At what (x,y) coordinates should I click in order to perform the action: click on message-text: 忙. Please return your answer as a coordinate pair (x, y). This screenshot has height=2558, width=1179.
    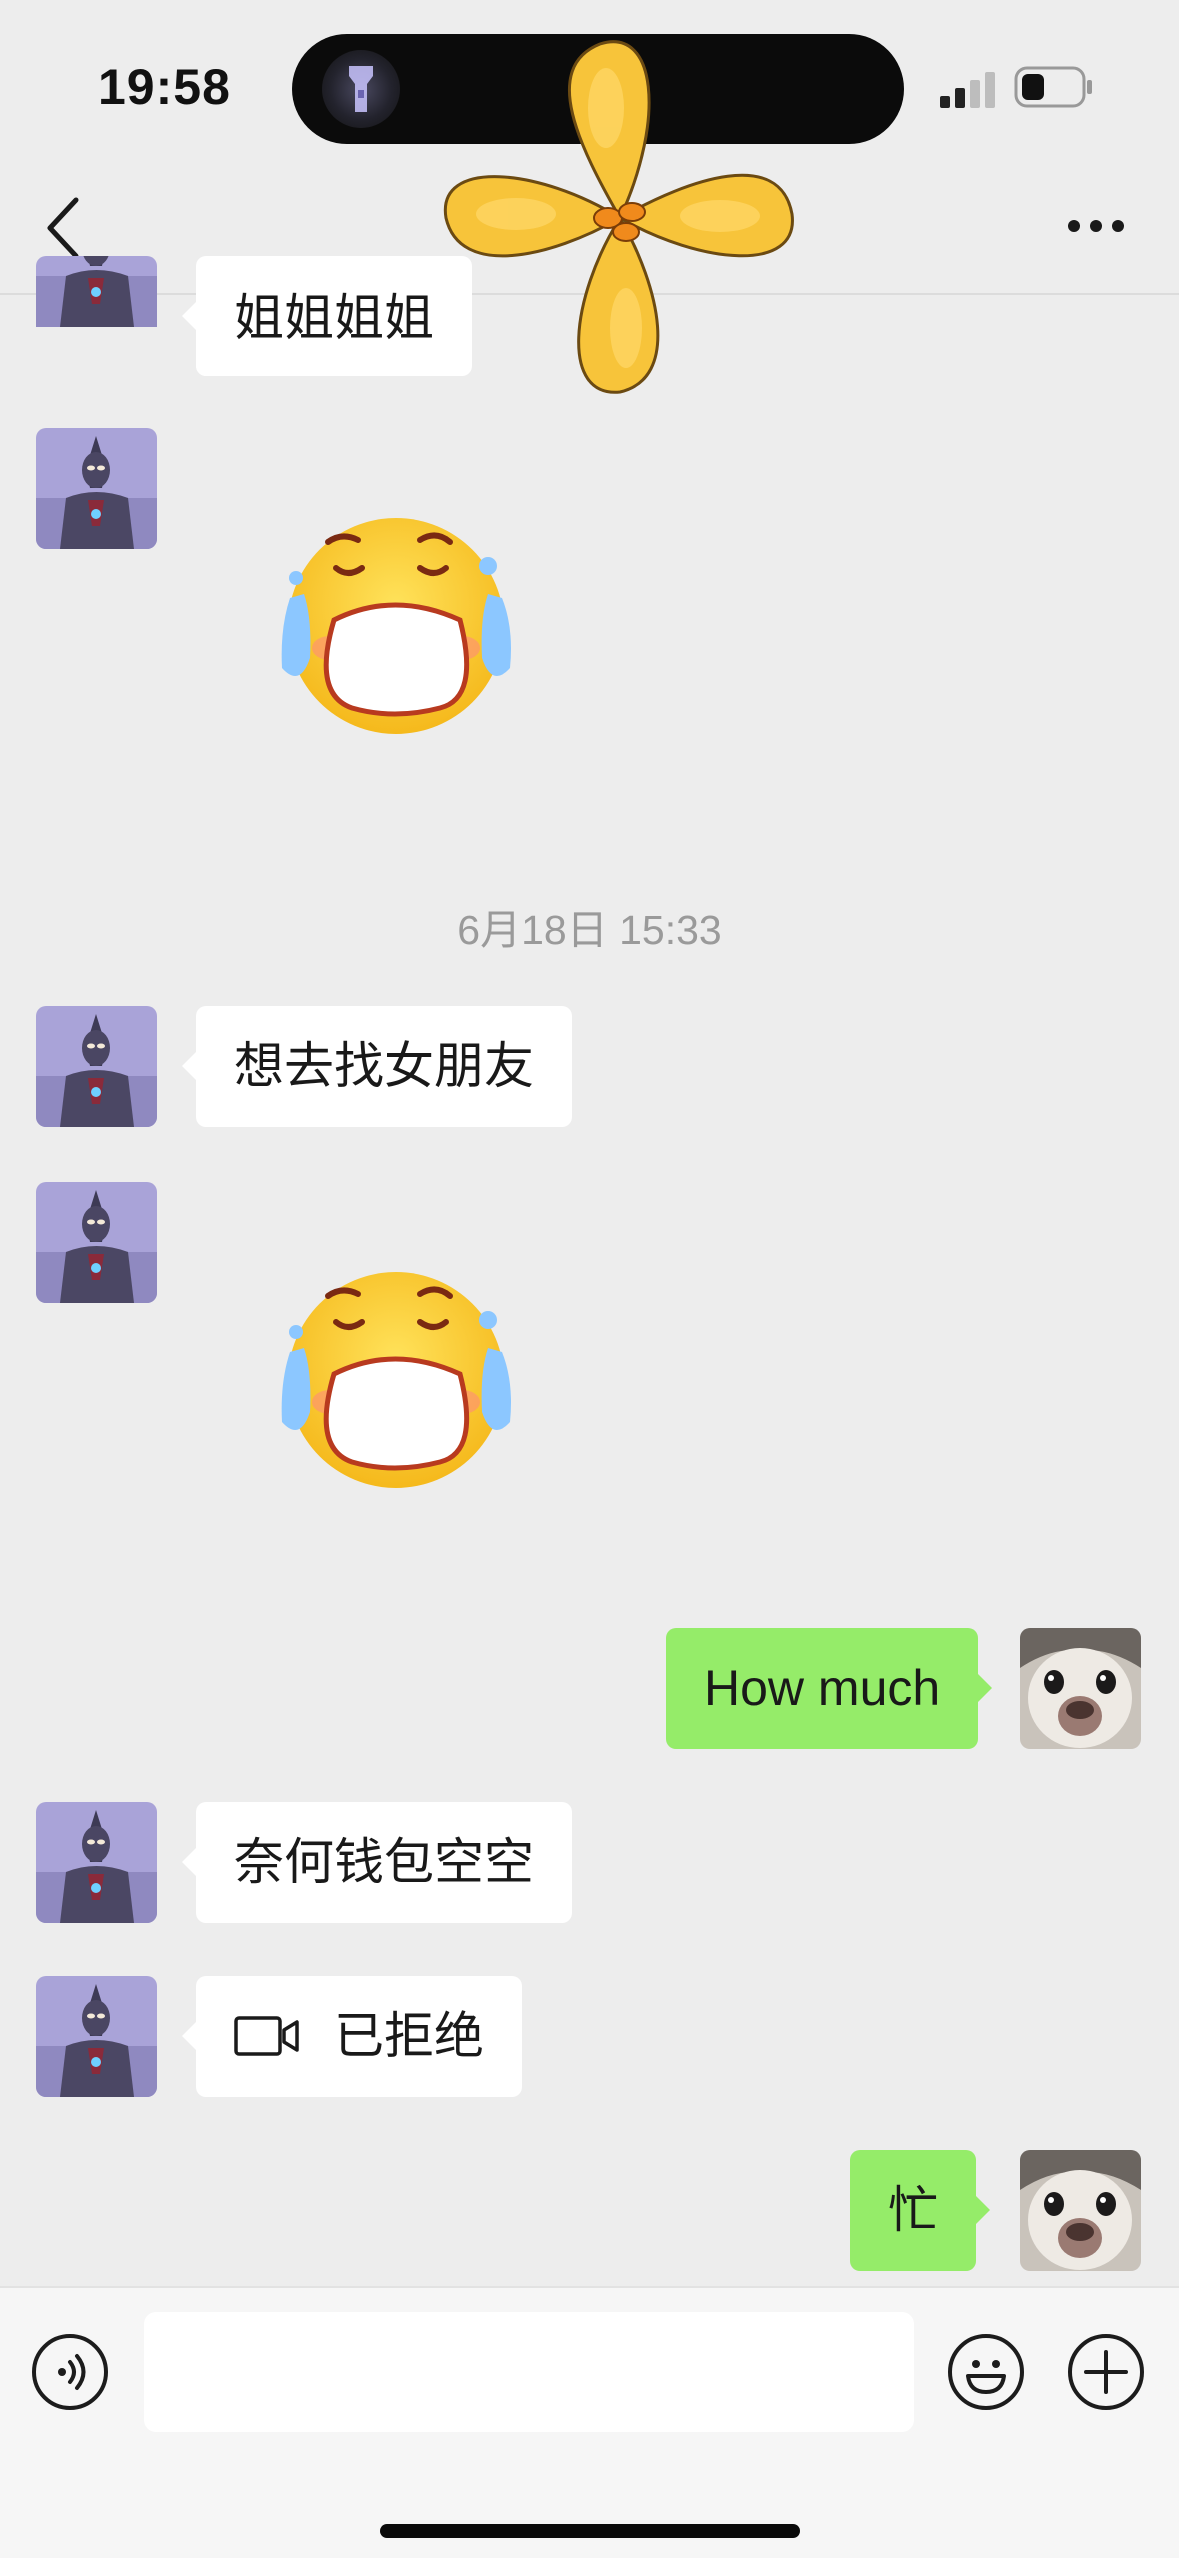
    Looking at the image, I should click on (913, 2210).